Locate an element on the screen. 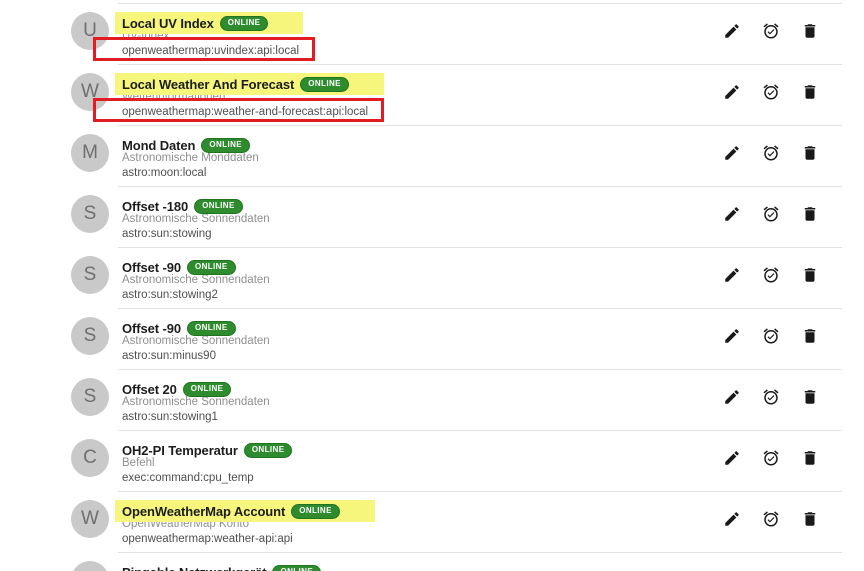 This screenshot has height=571, width=864. thing-title: OpenWeatherMap Account is located at coordinates (204, 511).